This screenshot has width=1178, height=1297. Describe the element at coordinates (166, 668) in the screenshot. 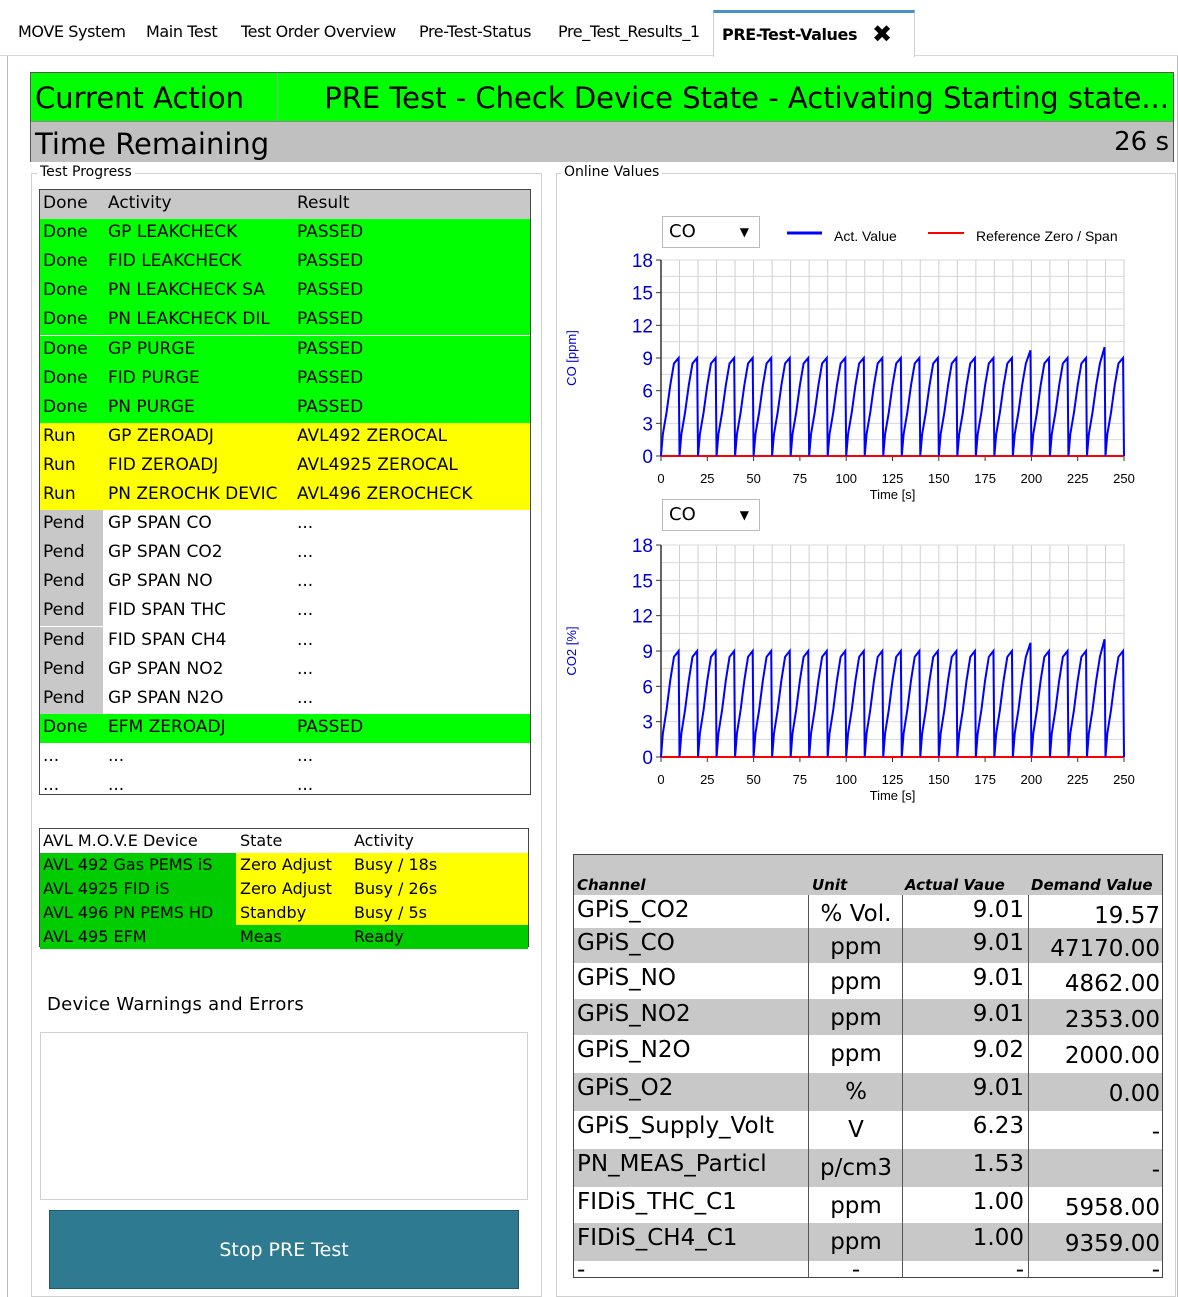

I see `progress-activity: GP SPAN NO2` at that location.